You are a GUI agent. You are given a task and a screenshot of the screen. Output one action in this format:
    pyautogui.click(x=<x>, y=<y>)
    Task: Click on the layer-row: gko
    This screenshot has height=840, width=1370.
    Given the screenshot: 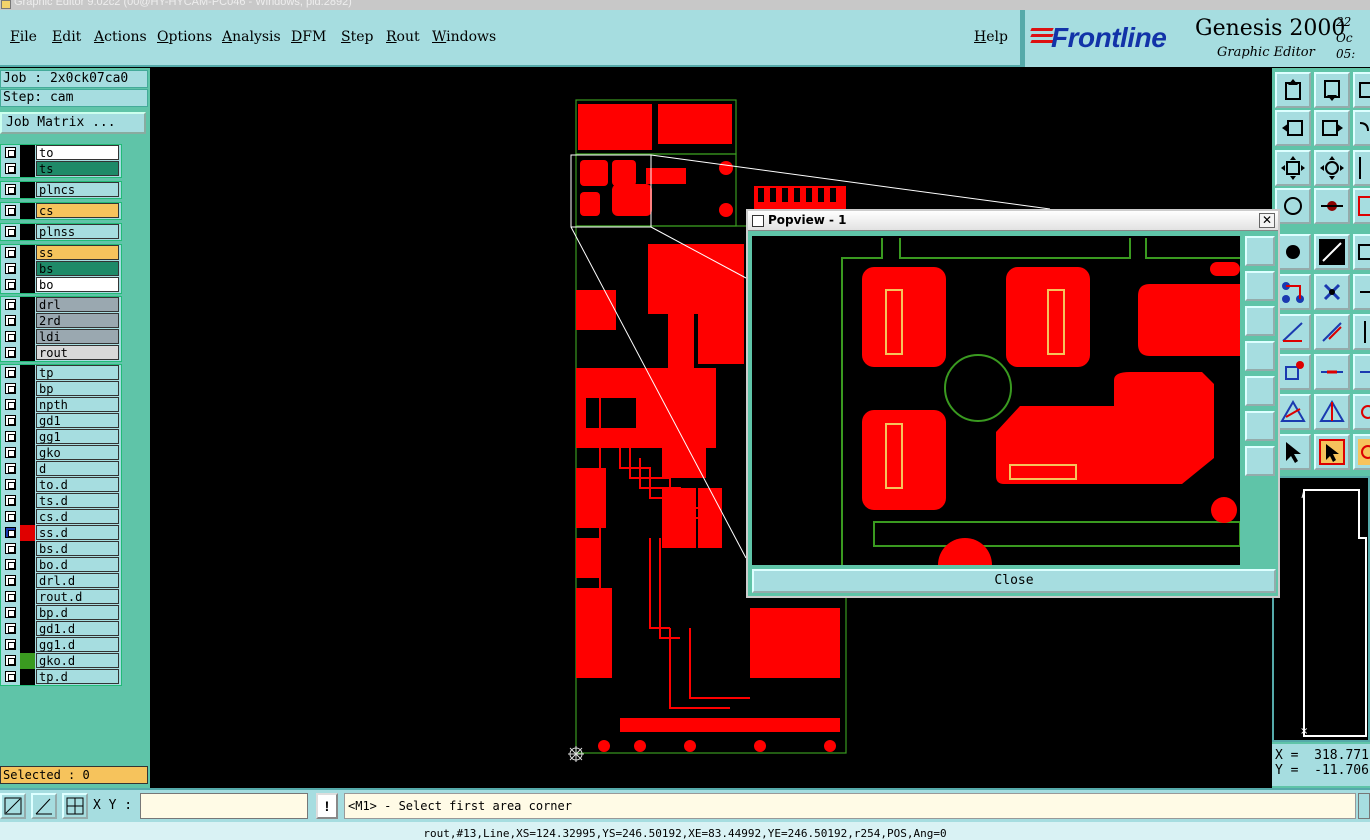 What is the action you would take?
    pyautogui.click(x=61, y=453)
    